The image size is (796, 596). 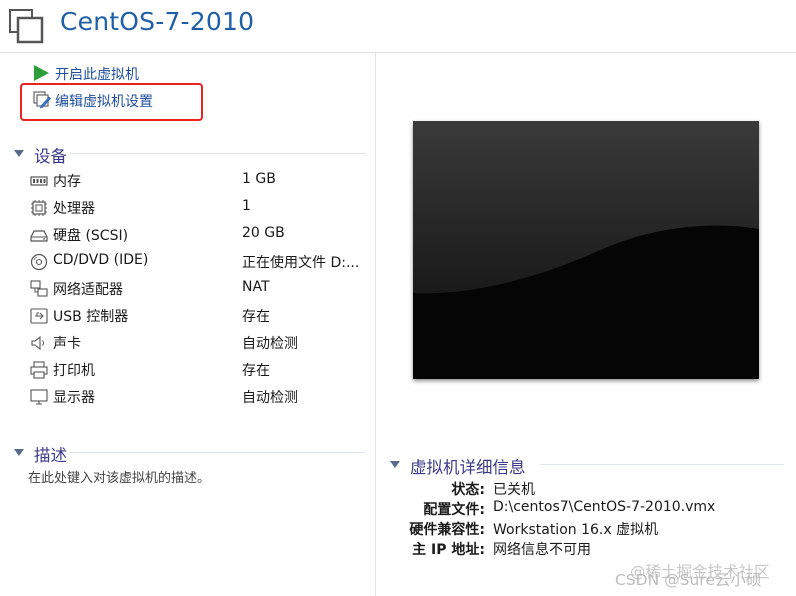 I want to click on pane-divider, so click(x=375, y=324).